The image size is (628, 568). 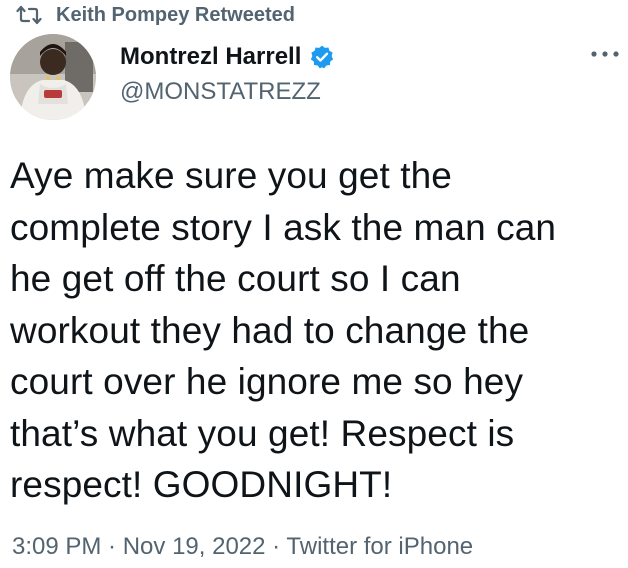 I want to click on retweet-header: Keith Pompey Retweeted, so click(x=155, y=15).